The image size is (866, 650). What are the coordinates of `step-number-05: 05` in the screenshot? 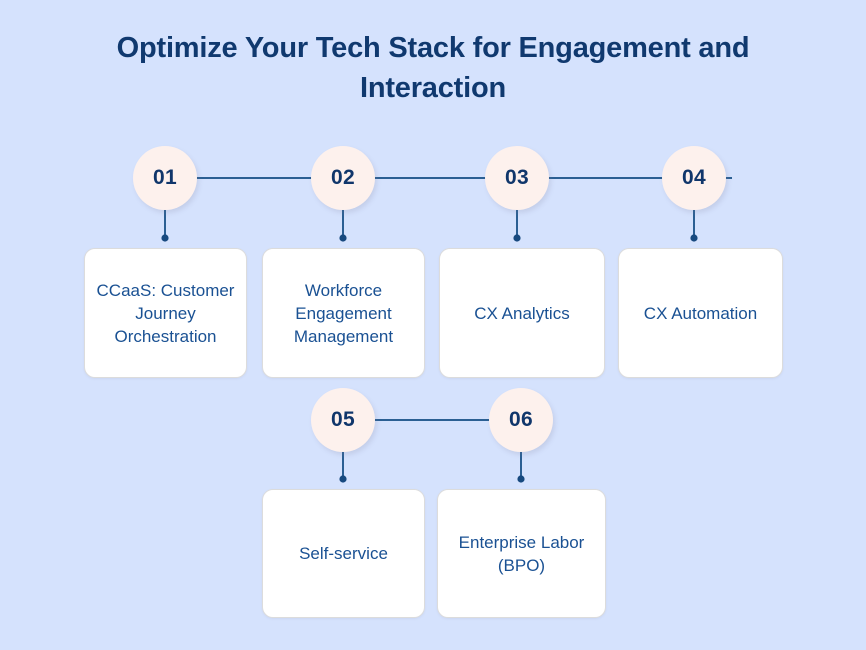 It's located at (343, 419).